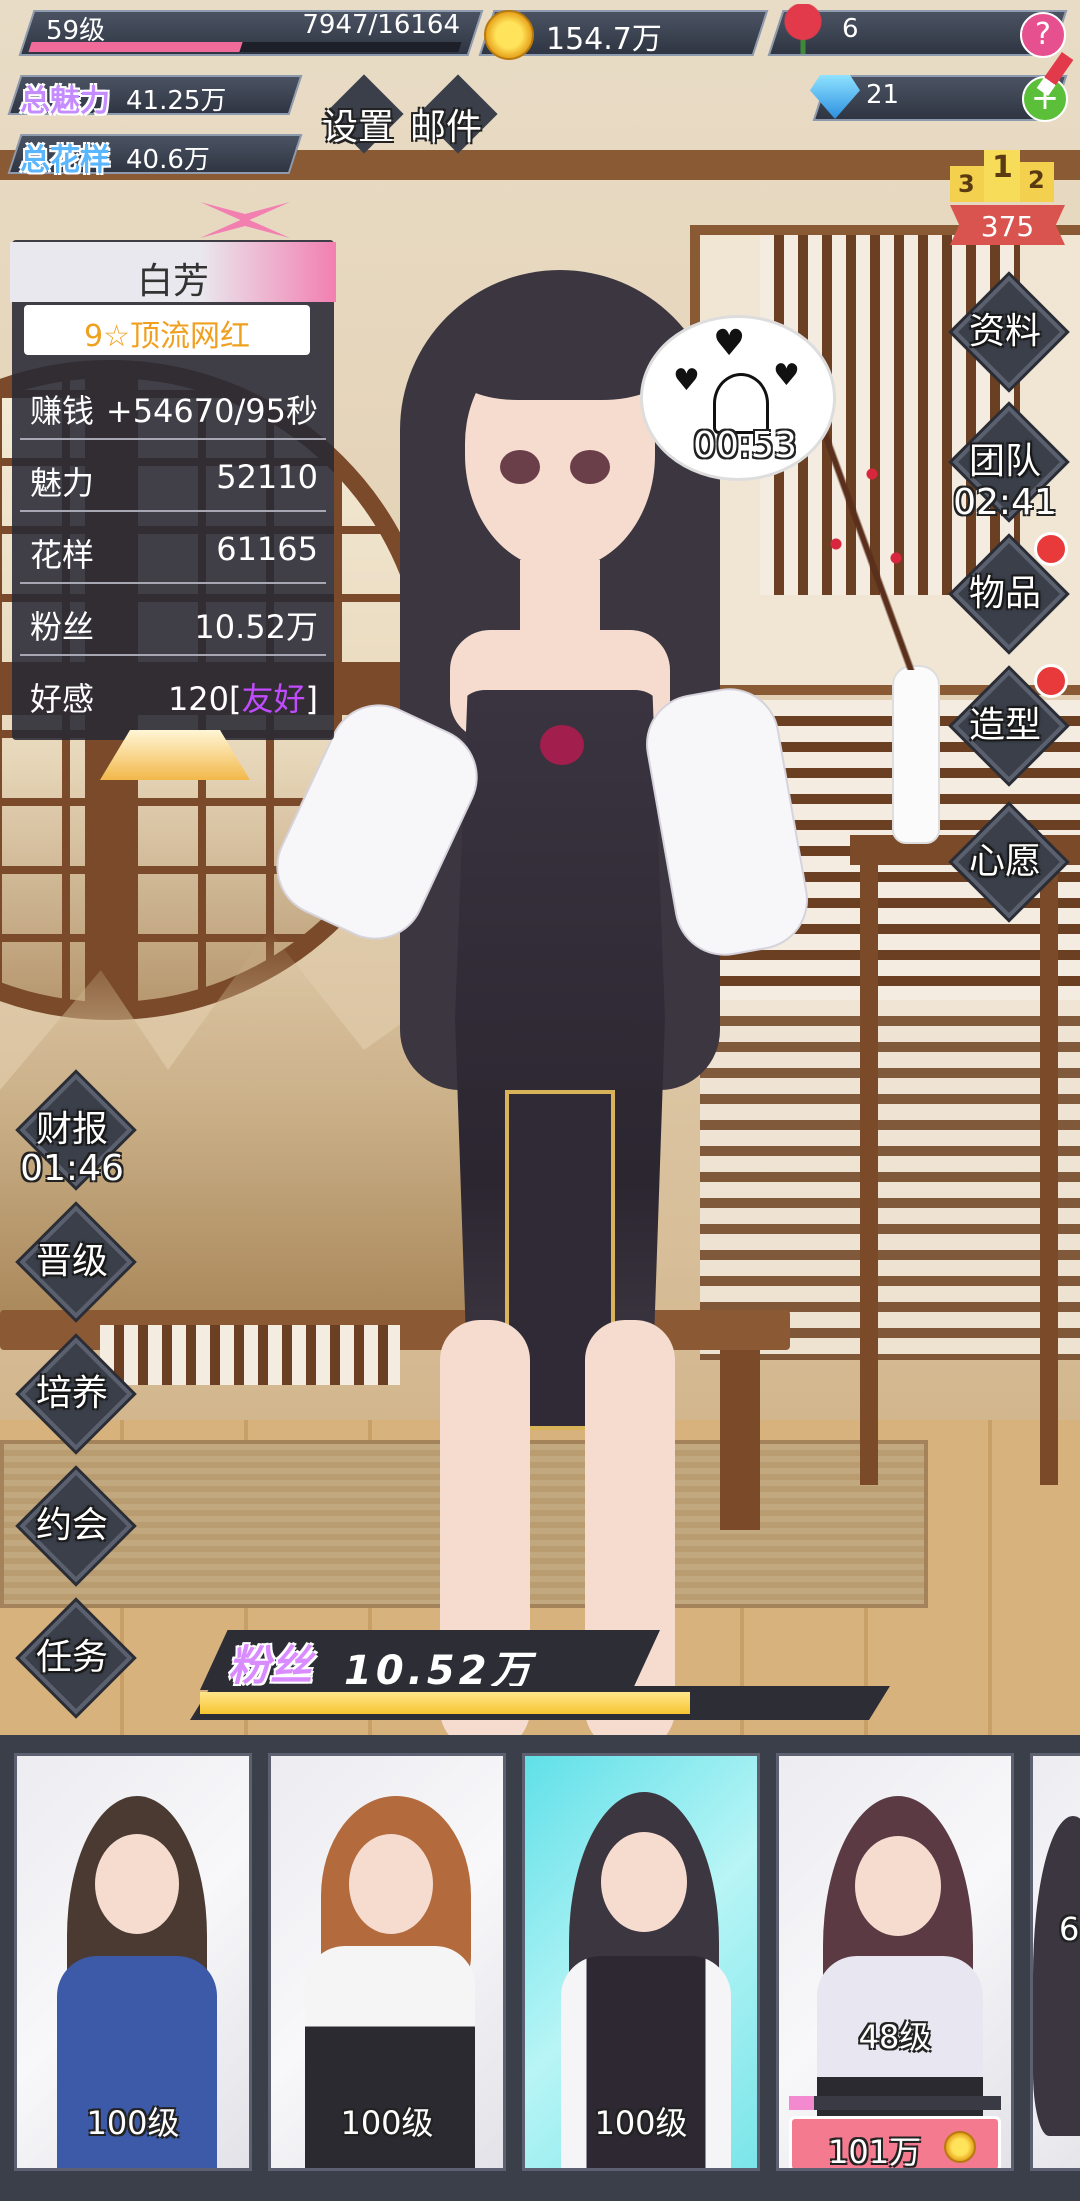  I want to click on stat-value: +54670/95秒, so click(211, 411).